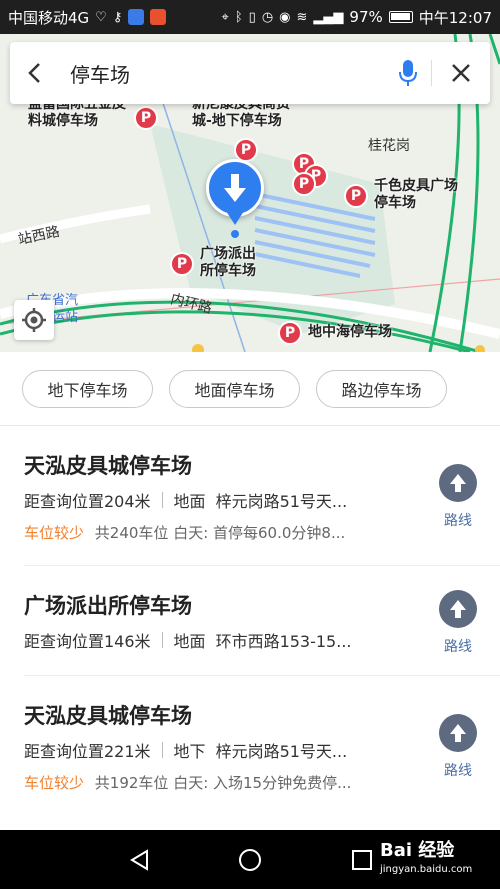 The height and width of the screenshot is (889, 500). Describe the element at coordinates (87, 641) in the screenshot. I see `result-distance: 距查询位置146米` at that location.